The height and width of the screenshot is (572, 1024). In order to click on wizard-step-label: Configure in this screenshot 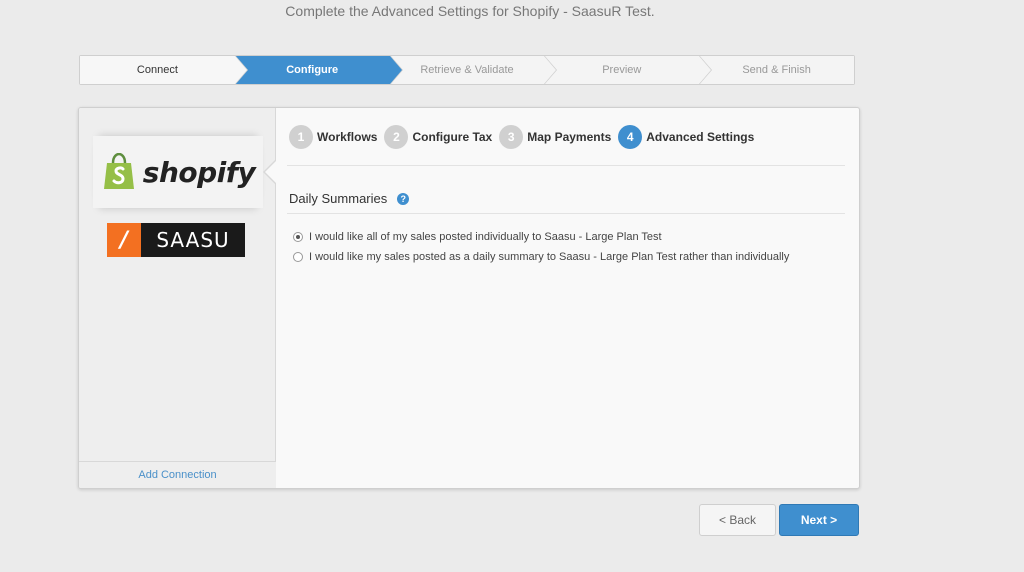, I will do `click(312, 70)`.